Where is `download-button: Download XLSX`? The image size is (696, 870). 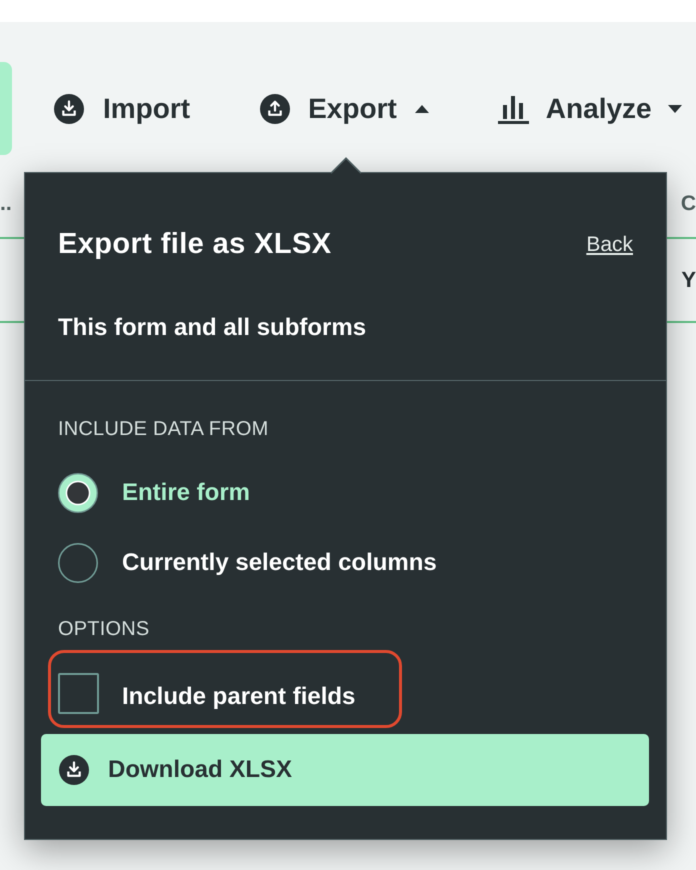 download-button: Download XLSX is located at coordinates (345, 770).